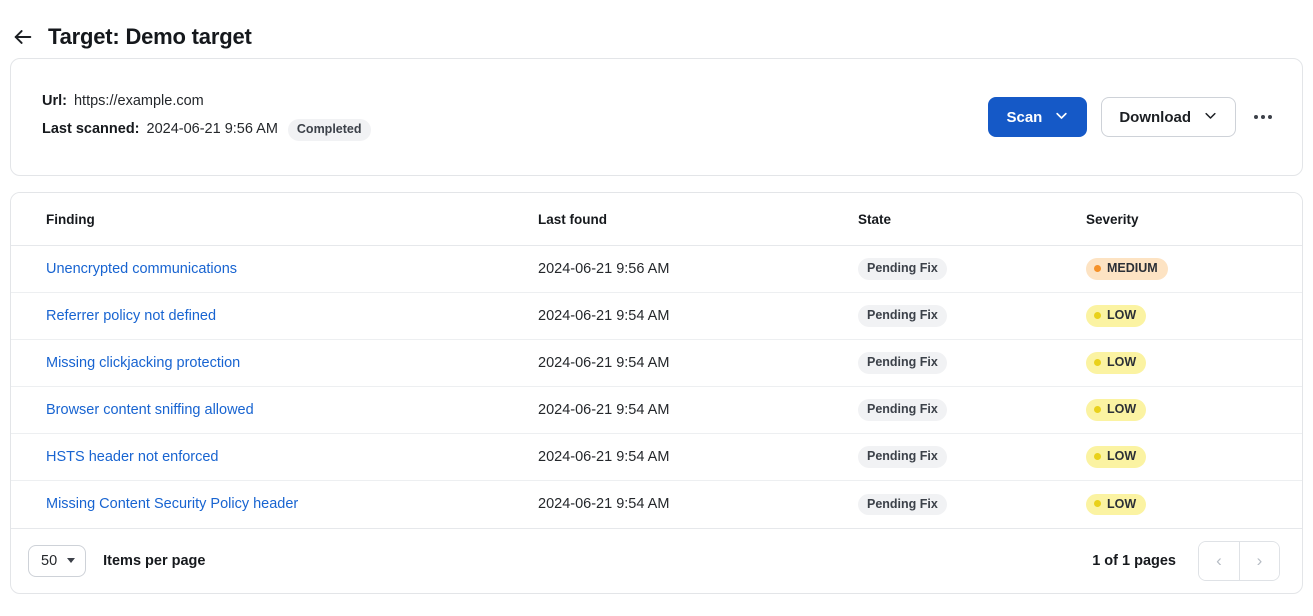  What do you see at coordinates (1259, 560) in the screenshot?
I see `chevron-right-icon: ›` at bounding box center [1259, 560].